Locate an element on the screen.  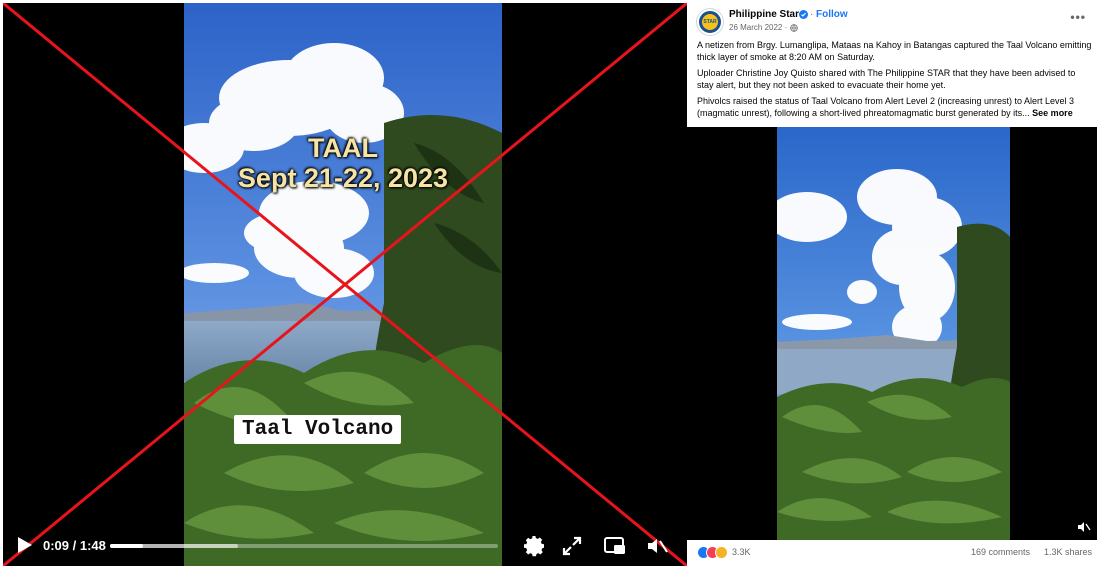
progress-played is located at coordinates (126, 546).